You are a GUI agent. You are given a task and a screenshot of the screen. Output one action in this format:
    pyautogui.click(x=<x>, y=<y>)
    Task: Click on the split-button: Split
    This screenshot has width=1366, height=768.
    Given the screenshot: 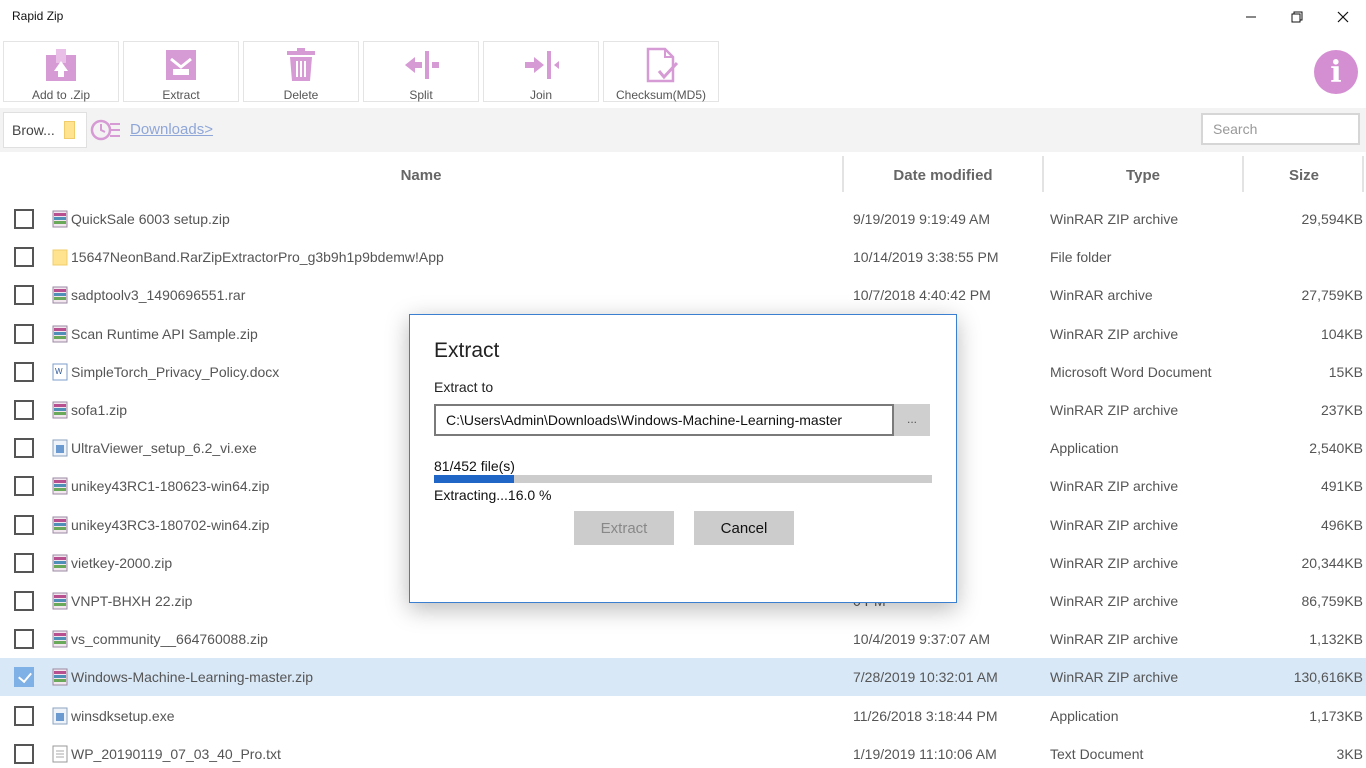 What is the action you would take?
    pyautogui.click(x=421, y=71)
    